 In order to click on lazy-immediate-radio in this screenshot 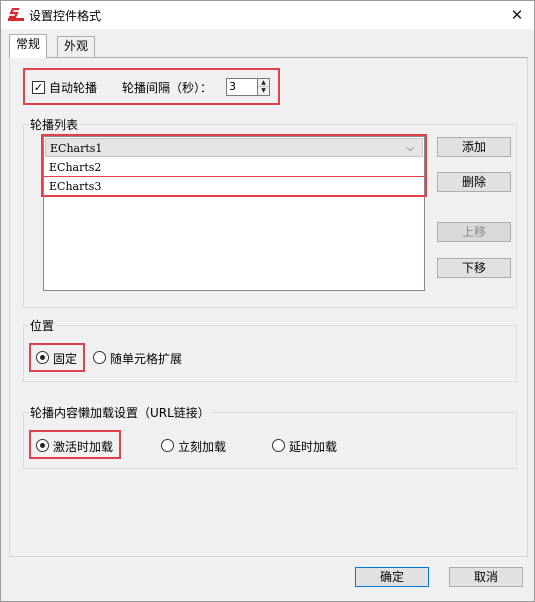, I will do `click(167, 445)`.